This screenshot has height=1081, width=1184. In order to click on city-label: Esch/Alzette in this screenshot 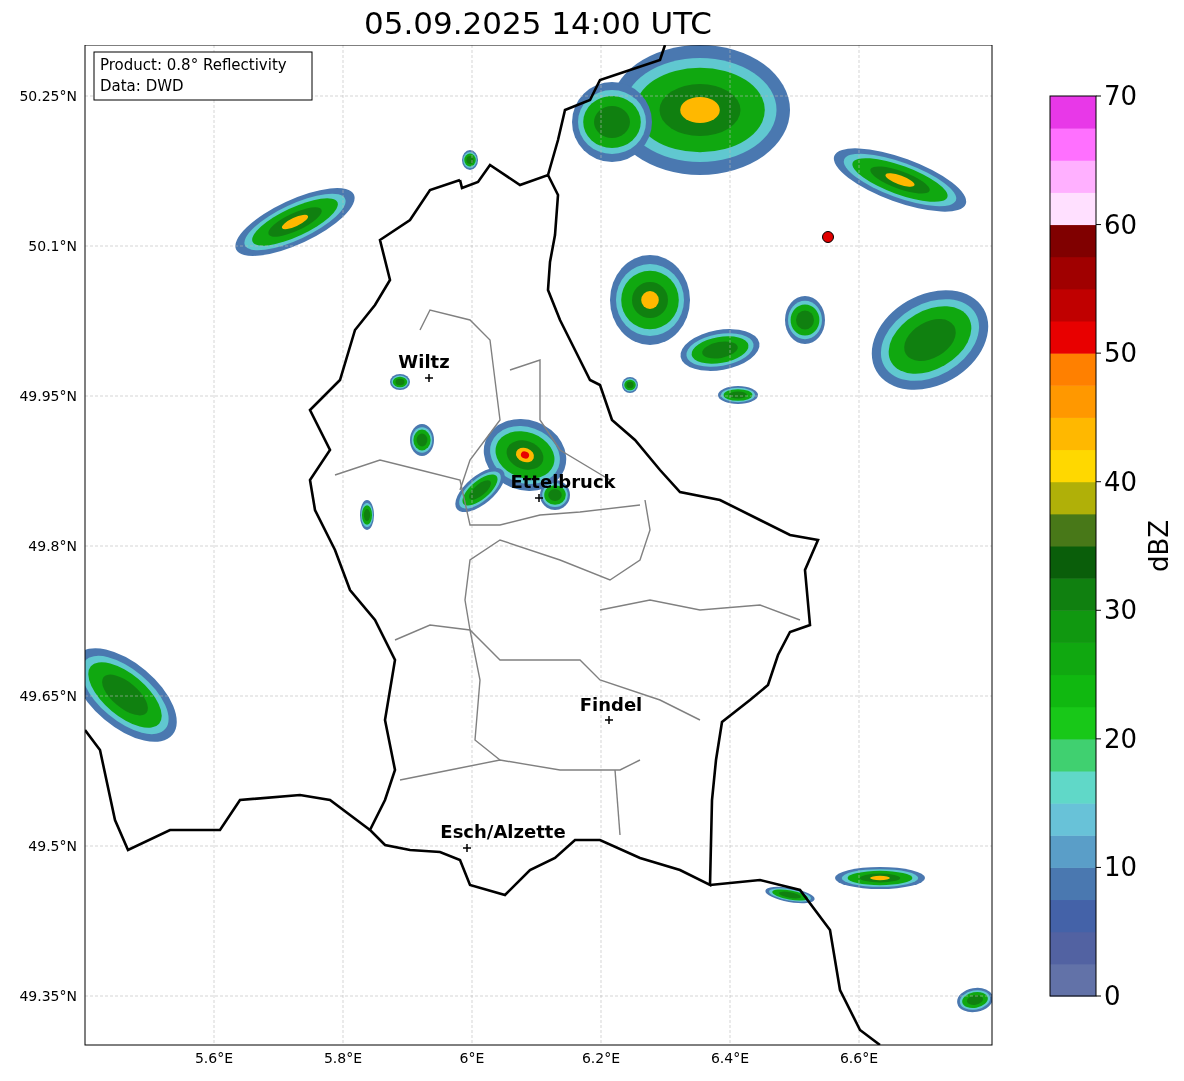, I will do `click(503, 831)`.